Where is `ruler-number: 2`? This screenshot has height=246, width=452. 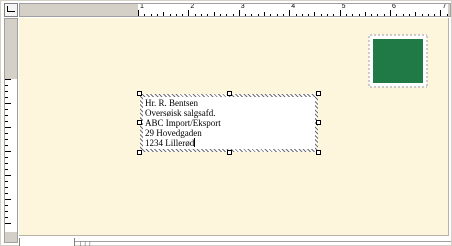 ruler-number: 2 is located at coordinates (192, 6).